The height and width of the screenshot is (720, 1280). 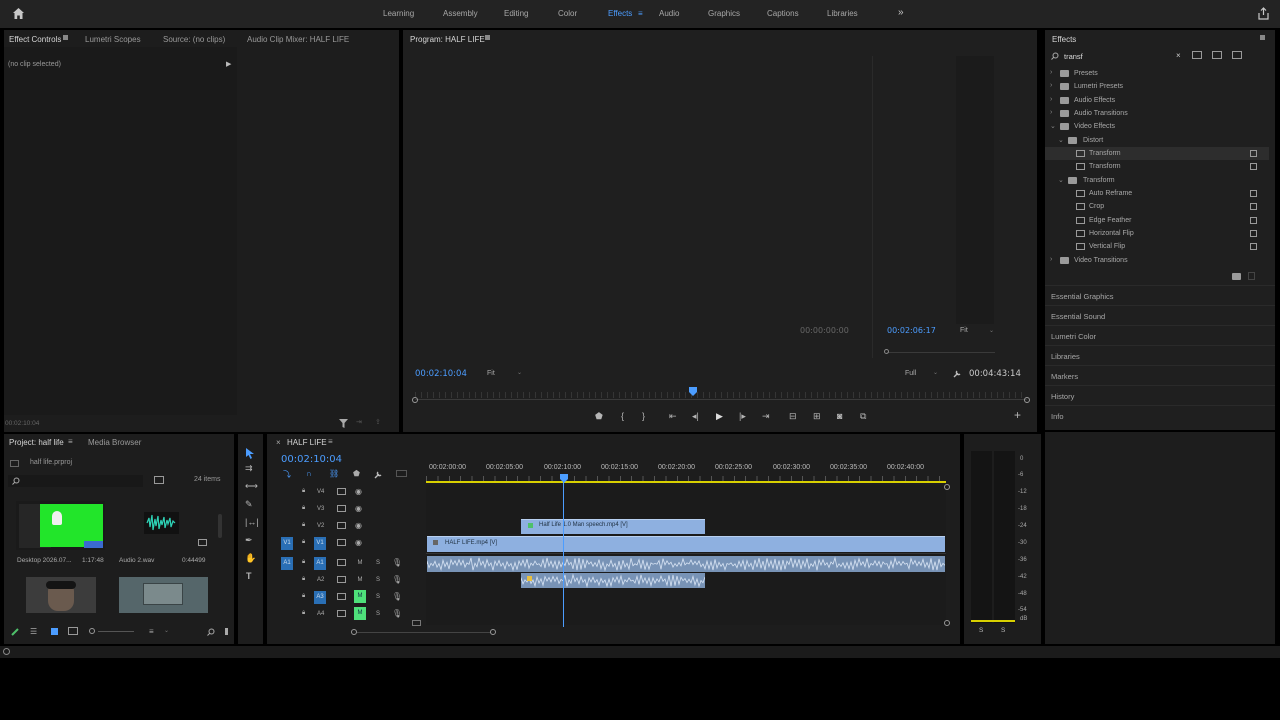 I want to click on export-frame-icon: ◙, so click(x=839, y=416).